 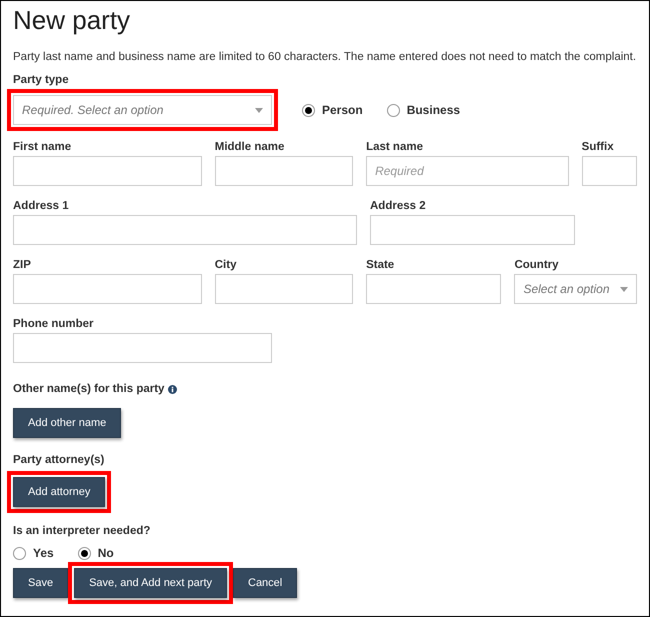 What do you see at coordinates (40, 583) in the screenshot?
I see `action-button: Save` at bounding box center [40, 583].